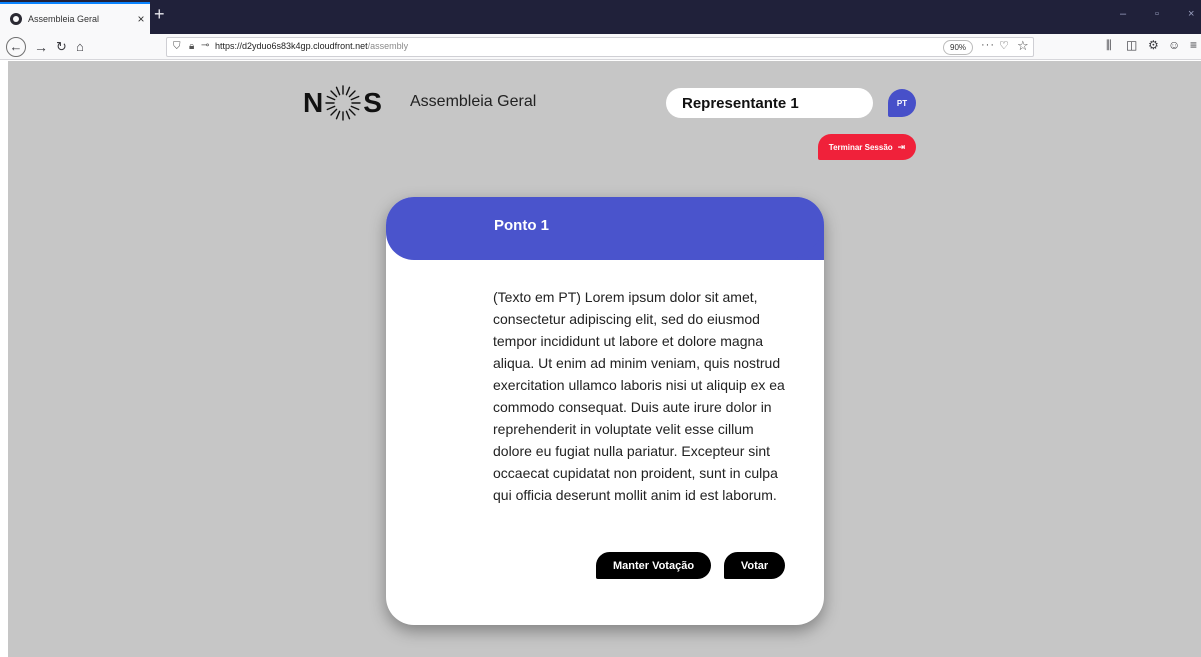 This screenshot has height=657, width=1201. I want to click on card-header, so click(605, 228).